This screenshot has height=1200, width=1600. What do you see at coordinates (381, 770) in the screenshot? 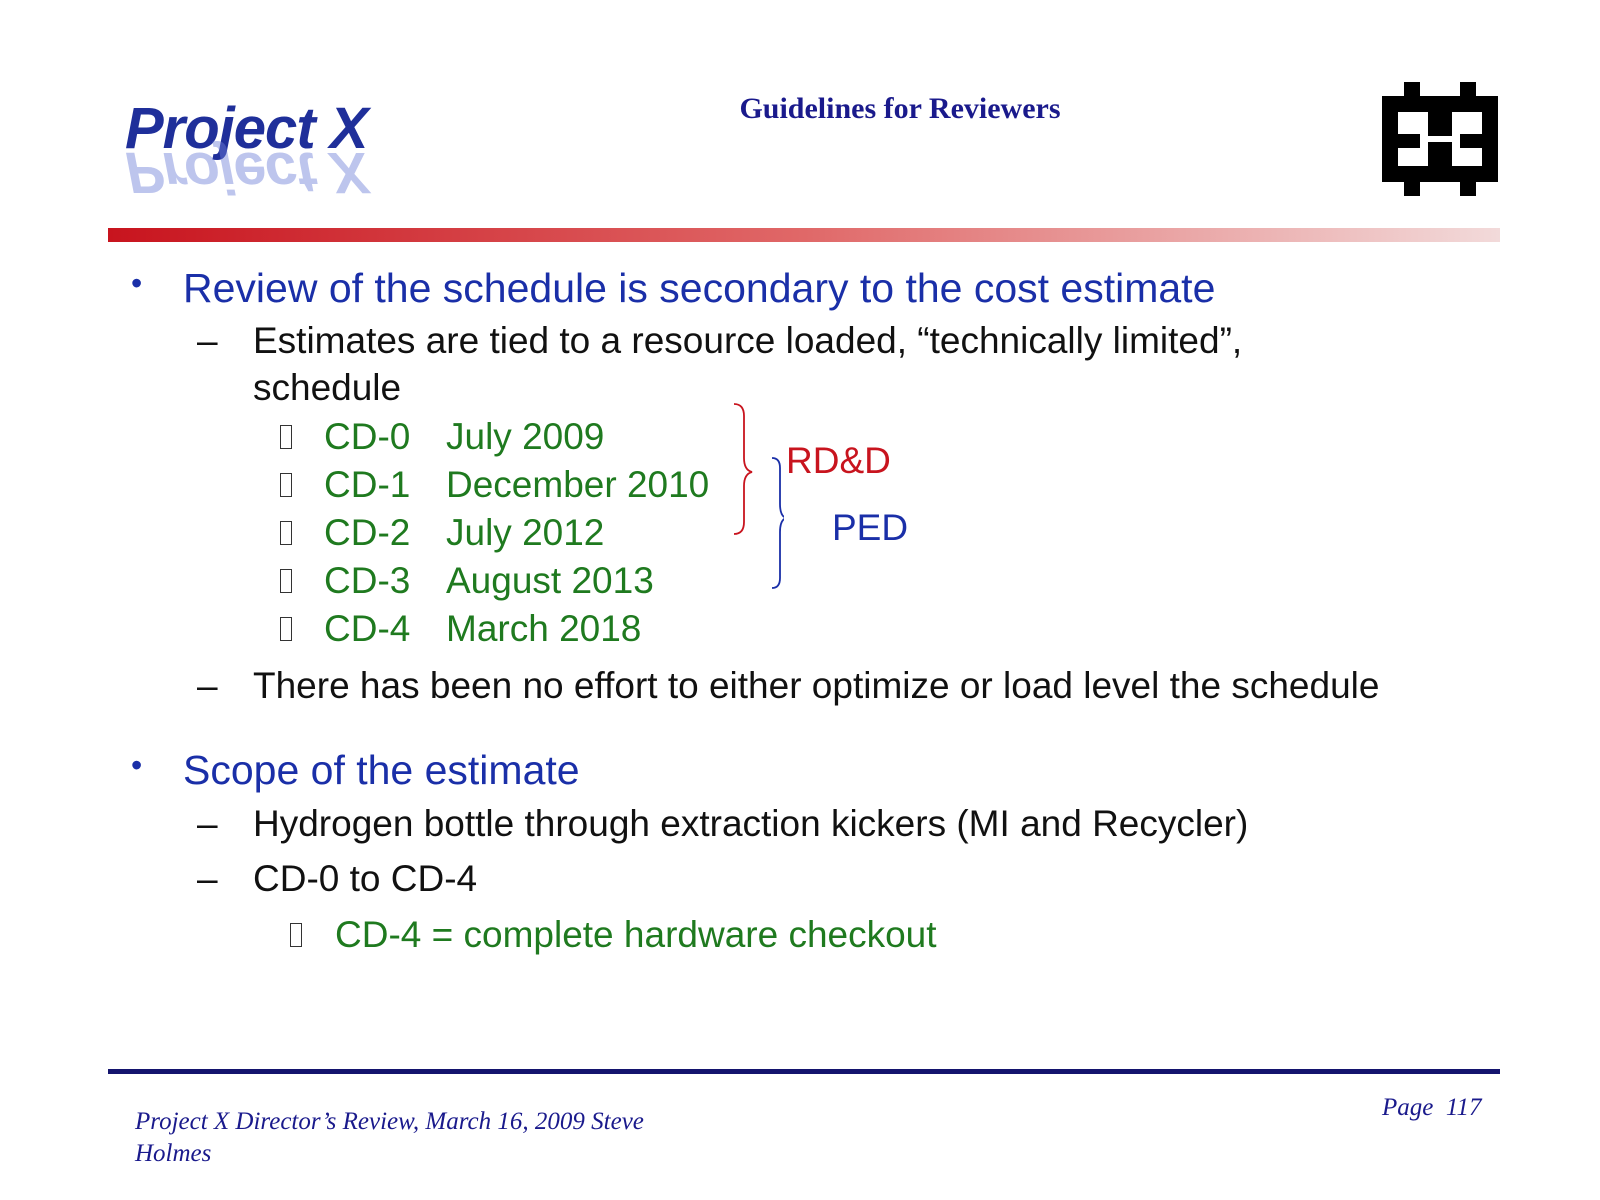
I see `bullet-text: Scope of the estimate` at bounding box center [381, 770].